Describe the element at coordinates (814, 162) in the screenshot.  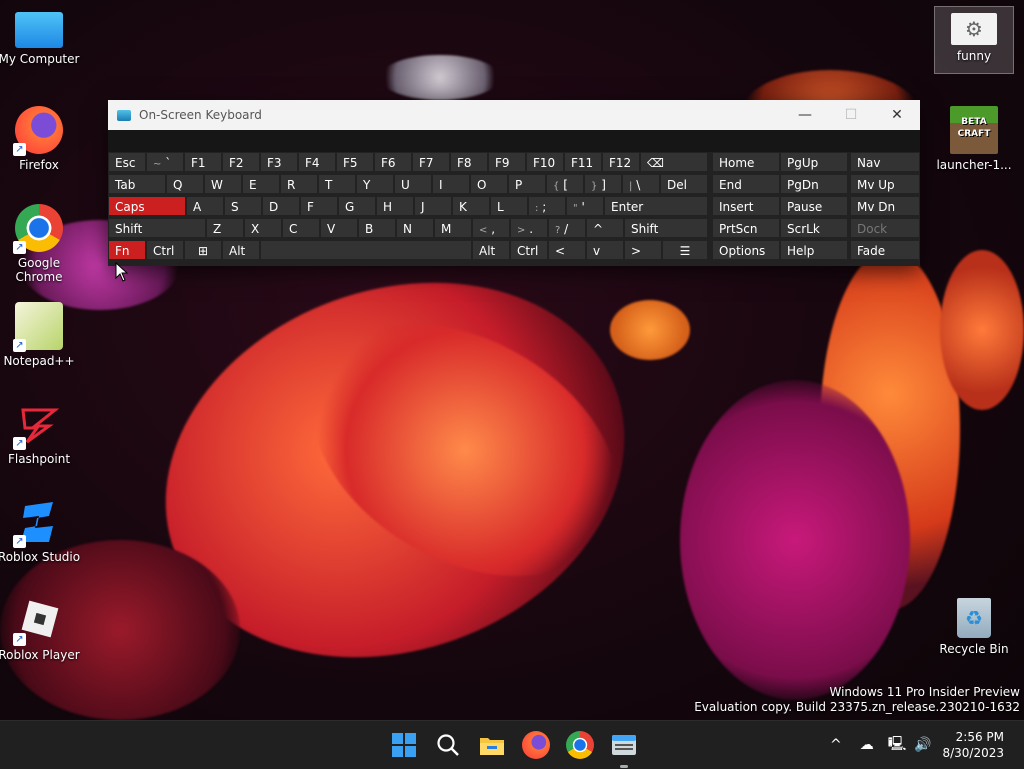
I see `key-pgup: PgUp` at that location.